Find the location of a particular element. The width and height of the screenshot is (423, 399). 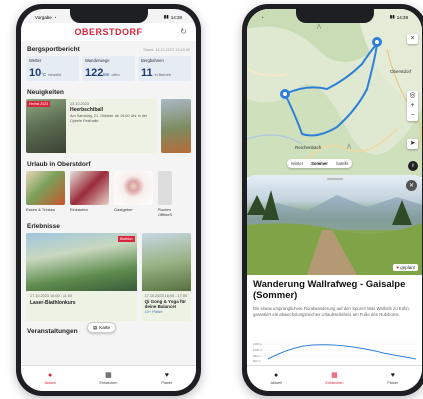

lifts-card: Bergbahnen 11 in Betrieb is located at coordinates (164, 68).